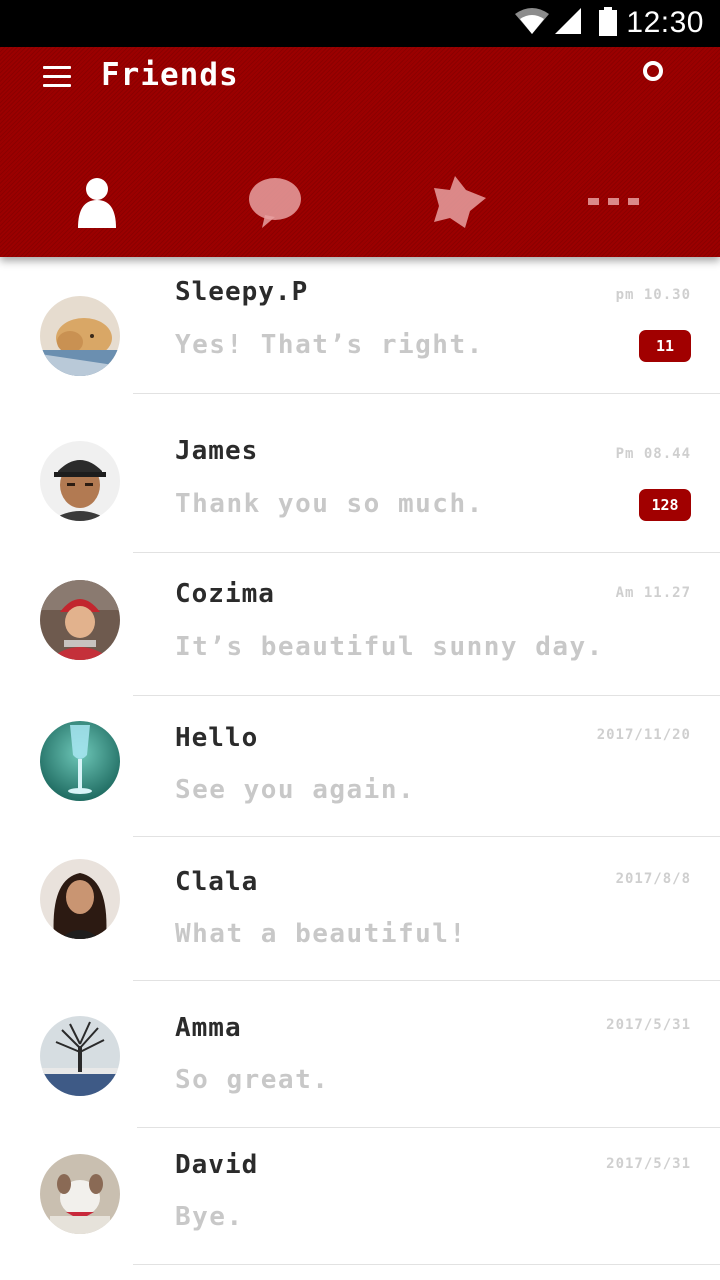 The image size is (720, 1280). I want to click on tab-favorites, so click(459, 202).